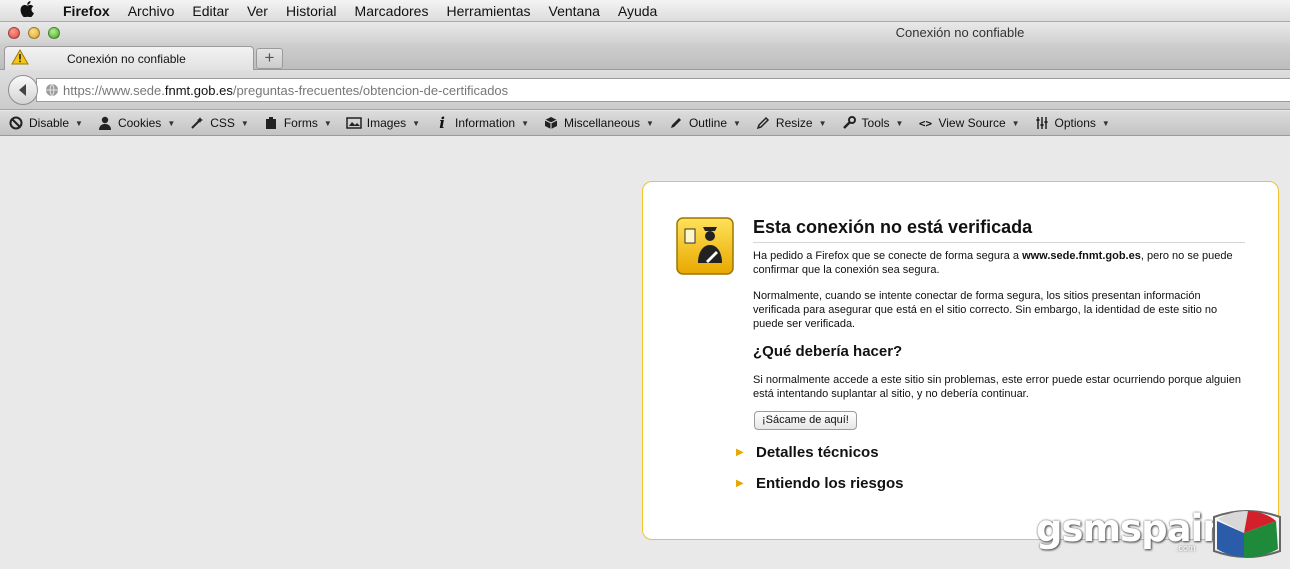 The width and height of the screenshot is (1290, 569). What do you see at coordinates (707, 123) in the screenshot?
I see `outline-label: Outline` at bounding box center [707, 123].